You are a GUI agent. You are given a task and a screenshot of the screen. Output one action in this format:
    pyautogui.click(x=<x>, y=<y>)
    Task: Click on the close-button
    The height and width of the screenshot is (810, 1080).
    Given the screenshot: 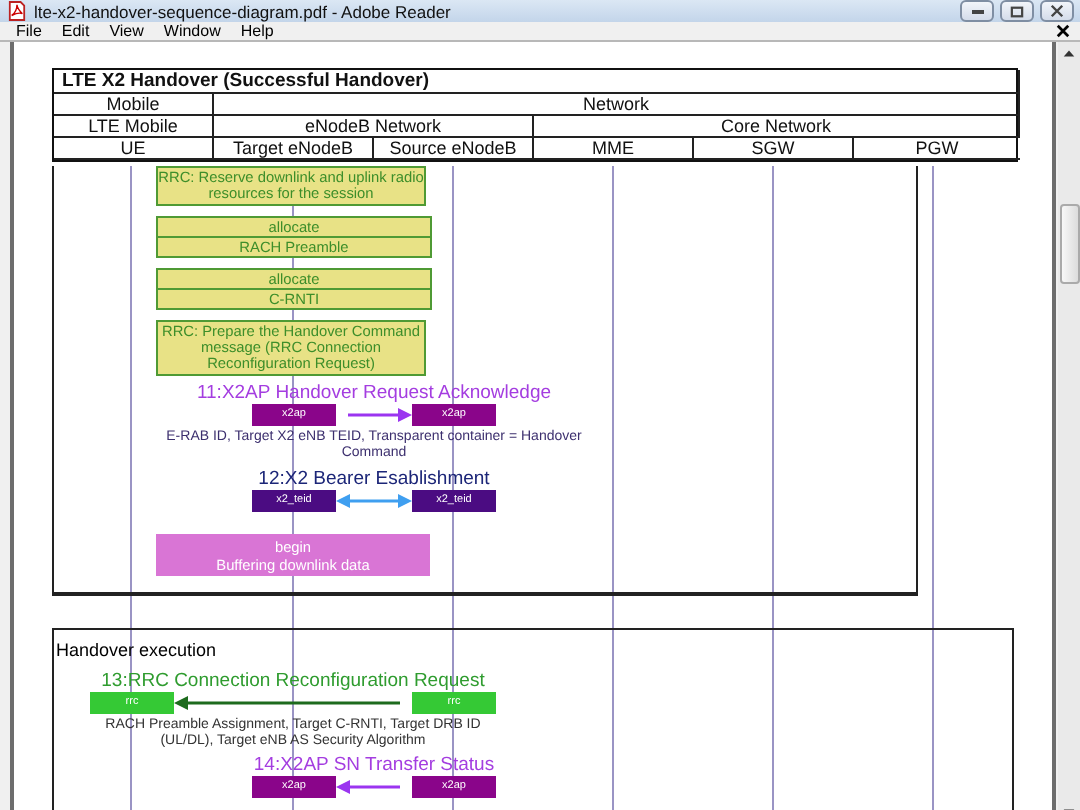 What is the action you would take?
    pyautogui.click(x=1057, y=11)
    